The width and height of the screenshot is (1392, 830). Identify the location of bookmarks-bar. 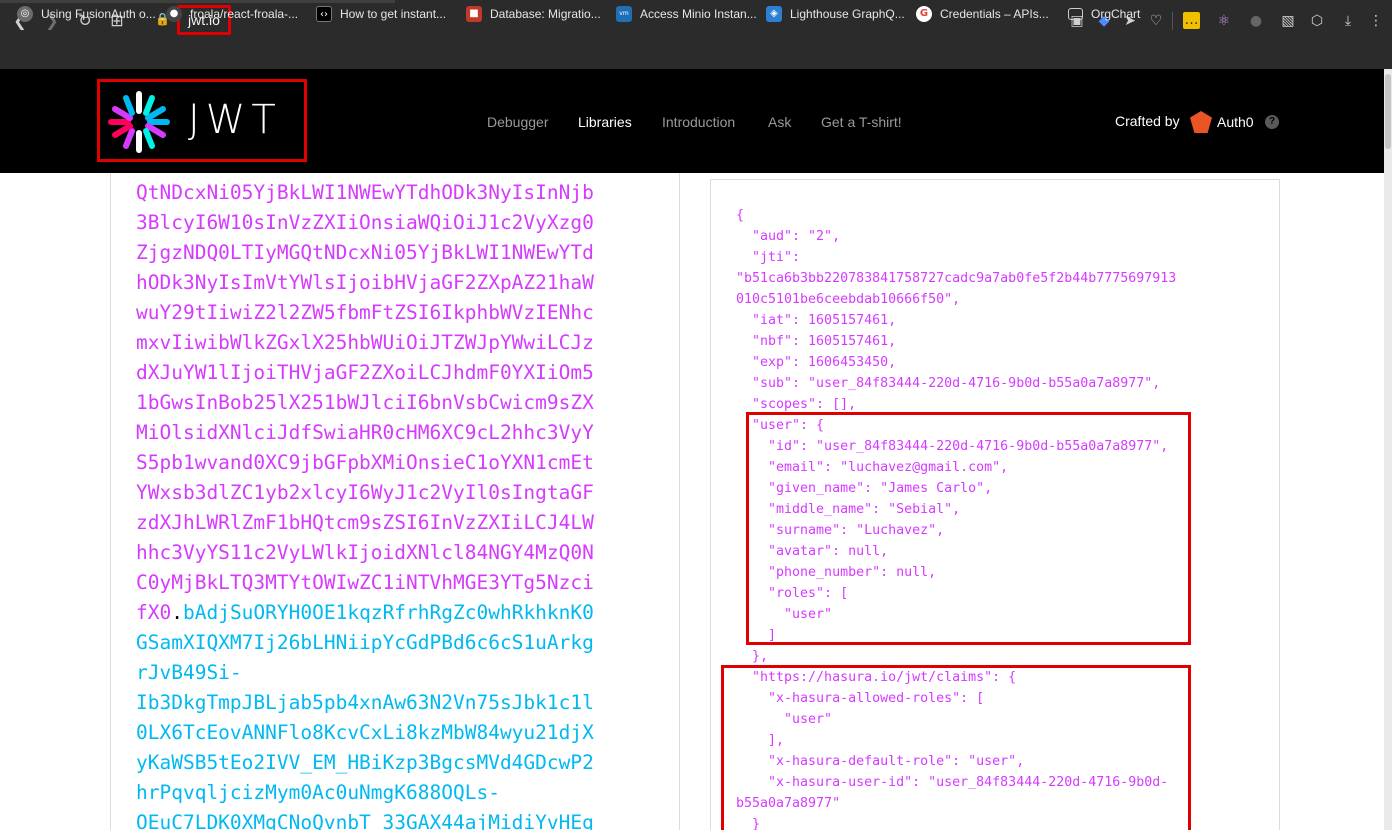
(696, 55).